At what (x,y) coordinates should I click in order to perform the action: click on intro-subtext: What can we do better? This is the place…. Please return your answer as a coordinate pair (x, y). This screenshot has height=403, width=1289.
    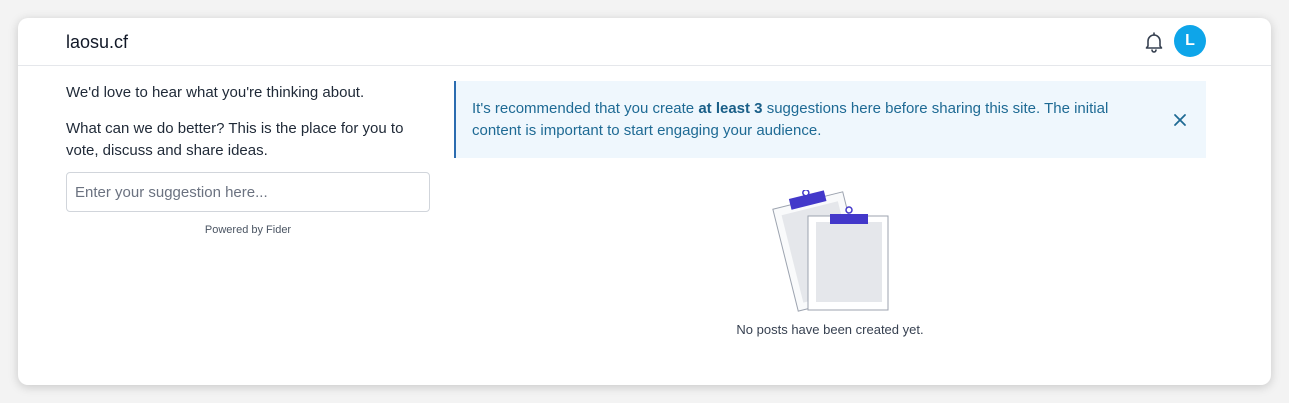
    Looking at the image, I should click on (235, 139).